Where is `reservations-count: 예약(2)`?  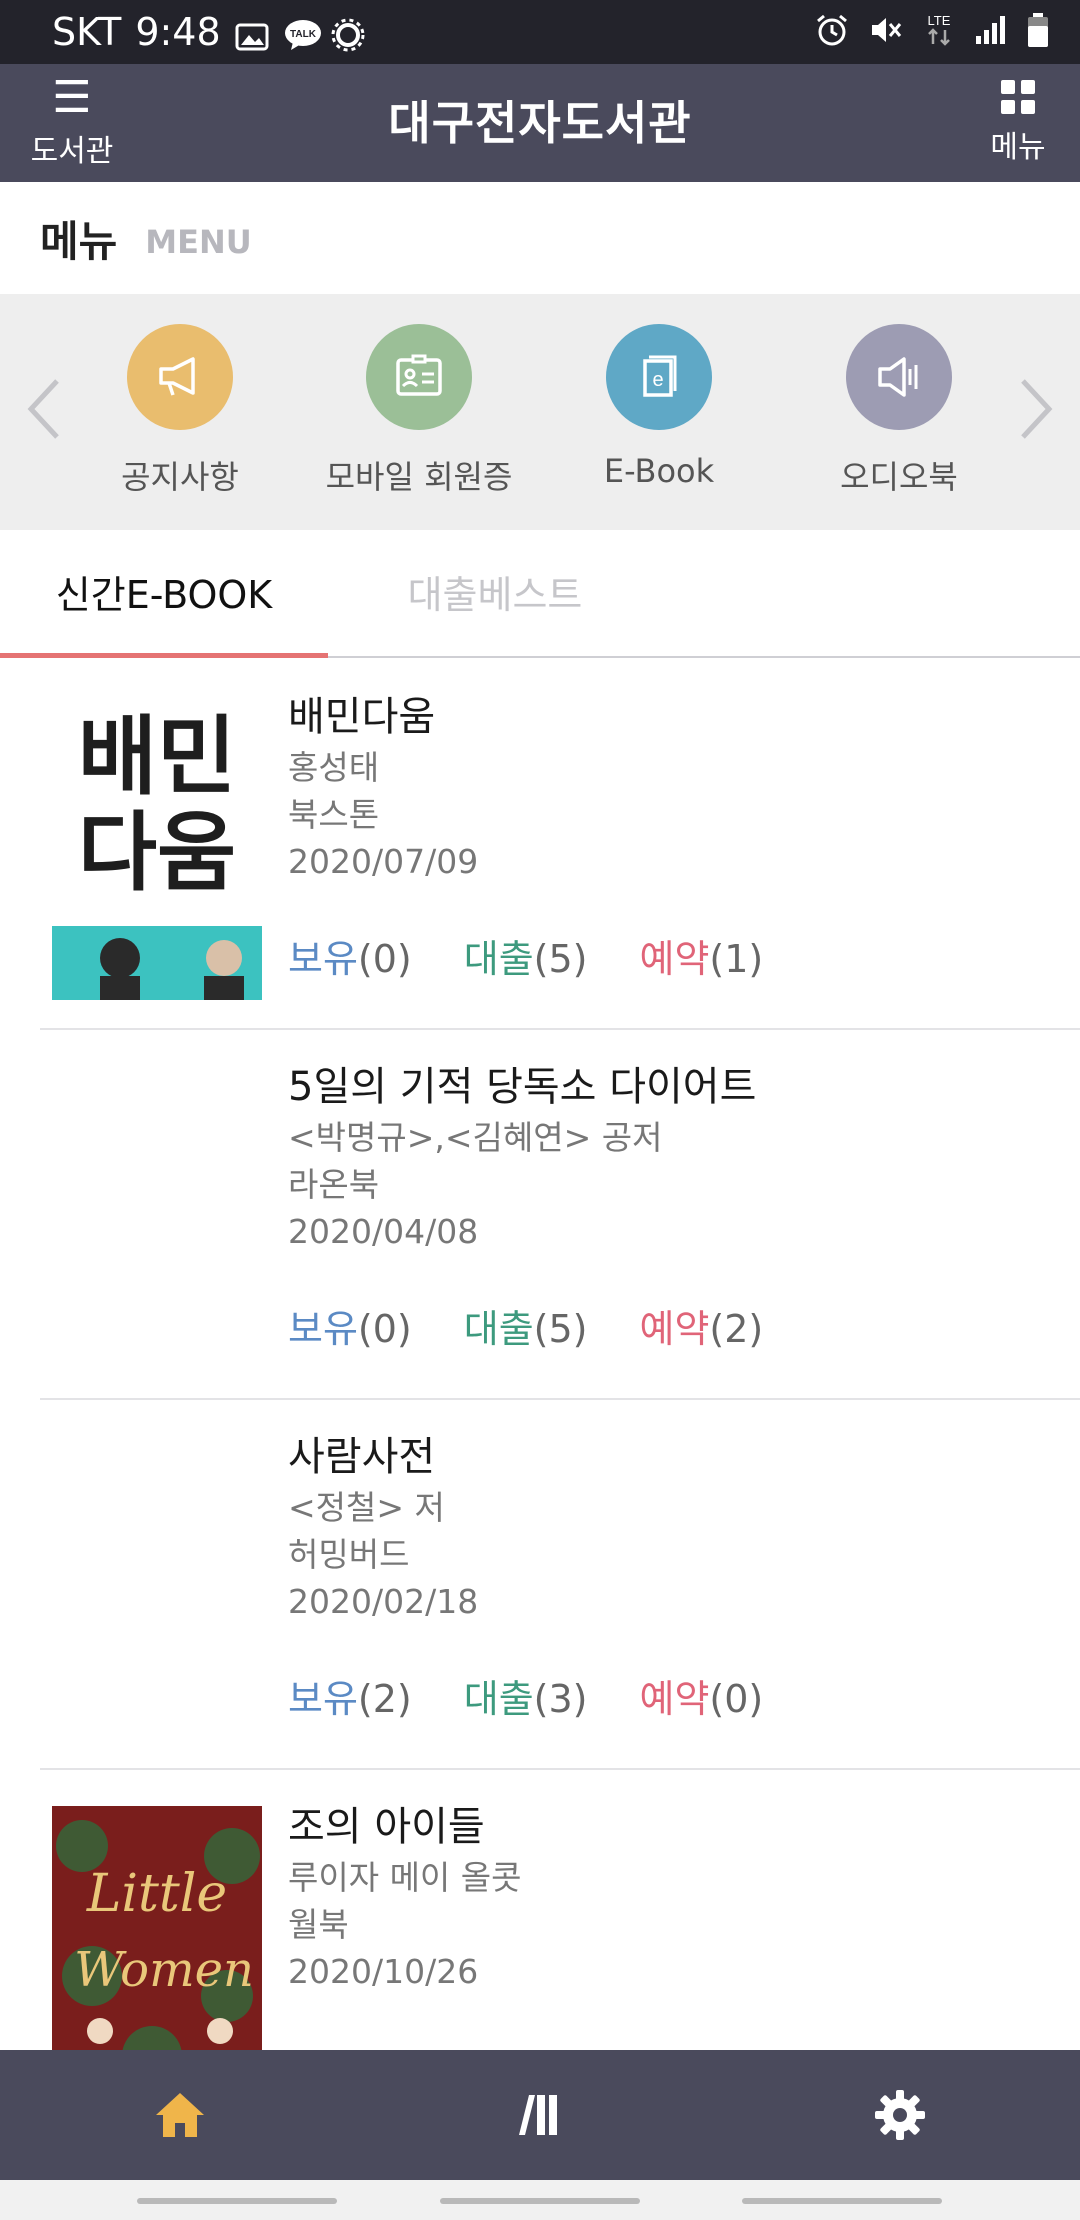 reservations-count: 예약(2) is located at coordinates (702, 1325).